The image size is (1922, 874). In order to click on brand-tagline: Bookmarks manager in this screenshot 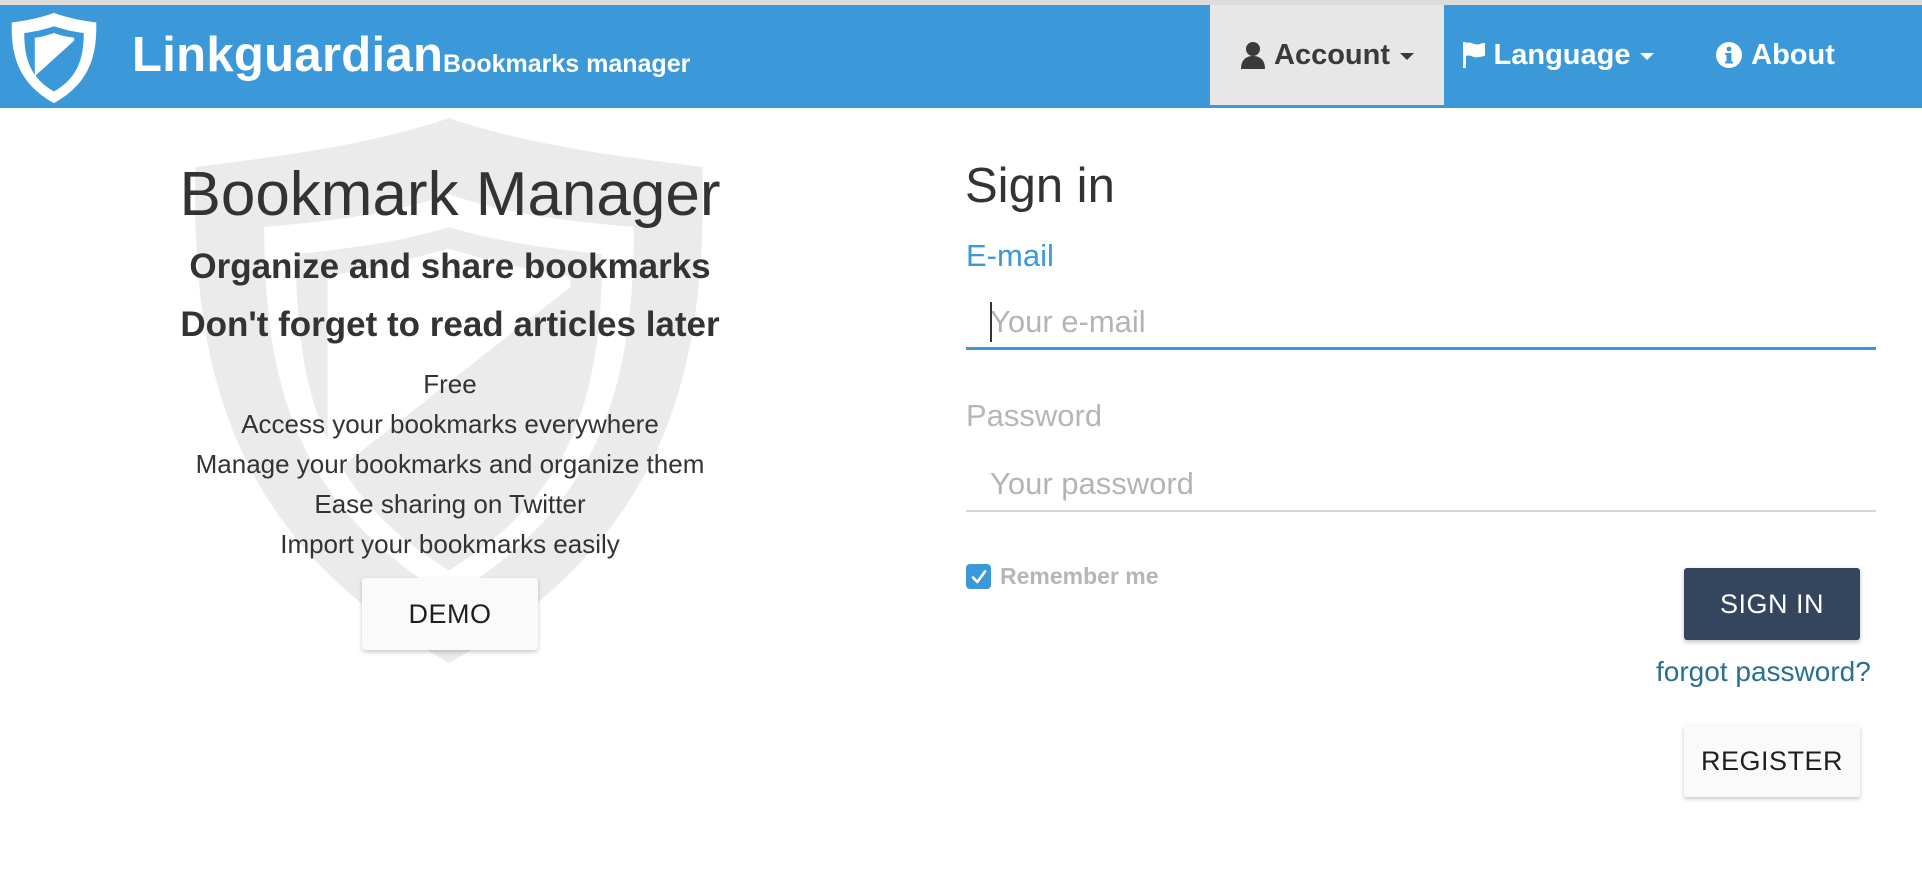, I will do `click(567, 64)`.